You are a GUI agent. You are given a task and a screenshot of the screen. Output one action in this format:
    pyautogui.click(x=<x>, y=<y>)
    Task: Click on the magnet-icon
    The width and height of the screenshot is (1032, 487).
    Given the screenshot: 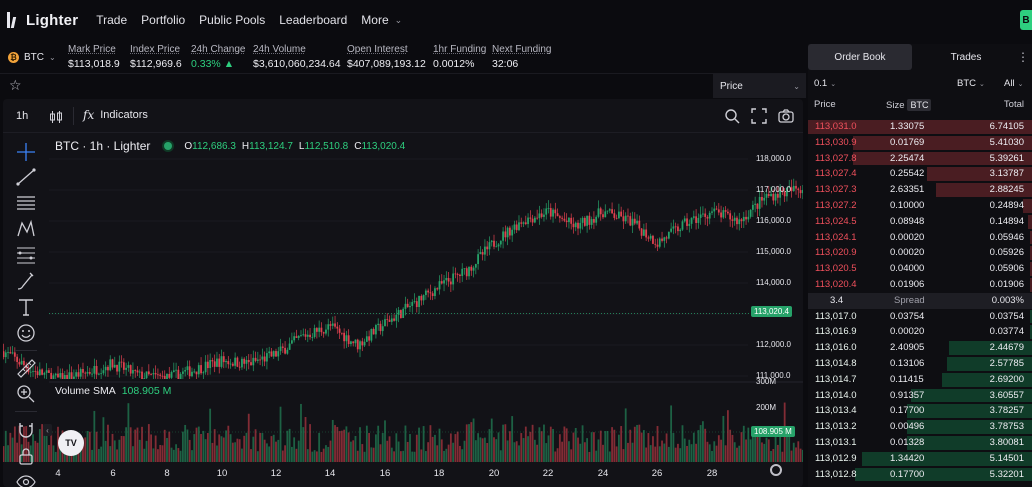 What is the action you would take?
    pyautogui.click(x=26, y=430)
    